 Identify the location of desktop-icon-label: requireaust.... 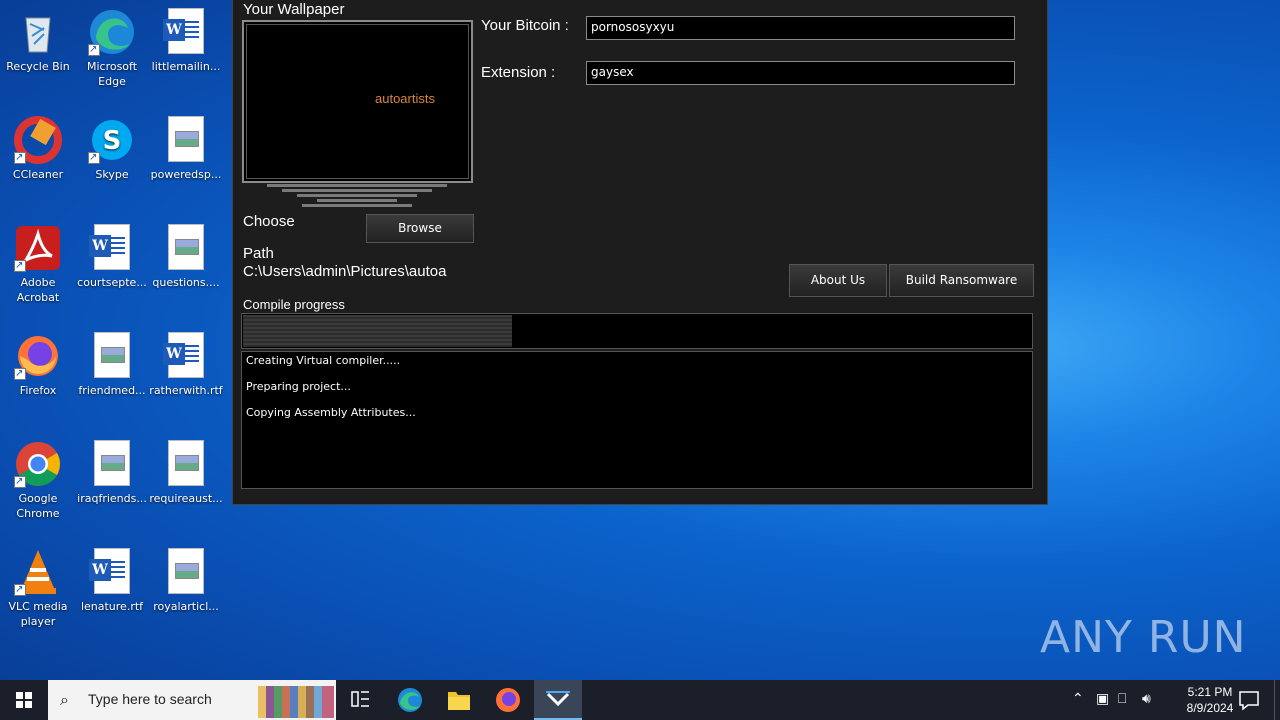
(186, 498).